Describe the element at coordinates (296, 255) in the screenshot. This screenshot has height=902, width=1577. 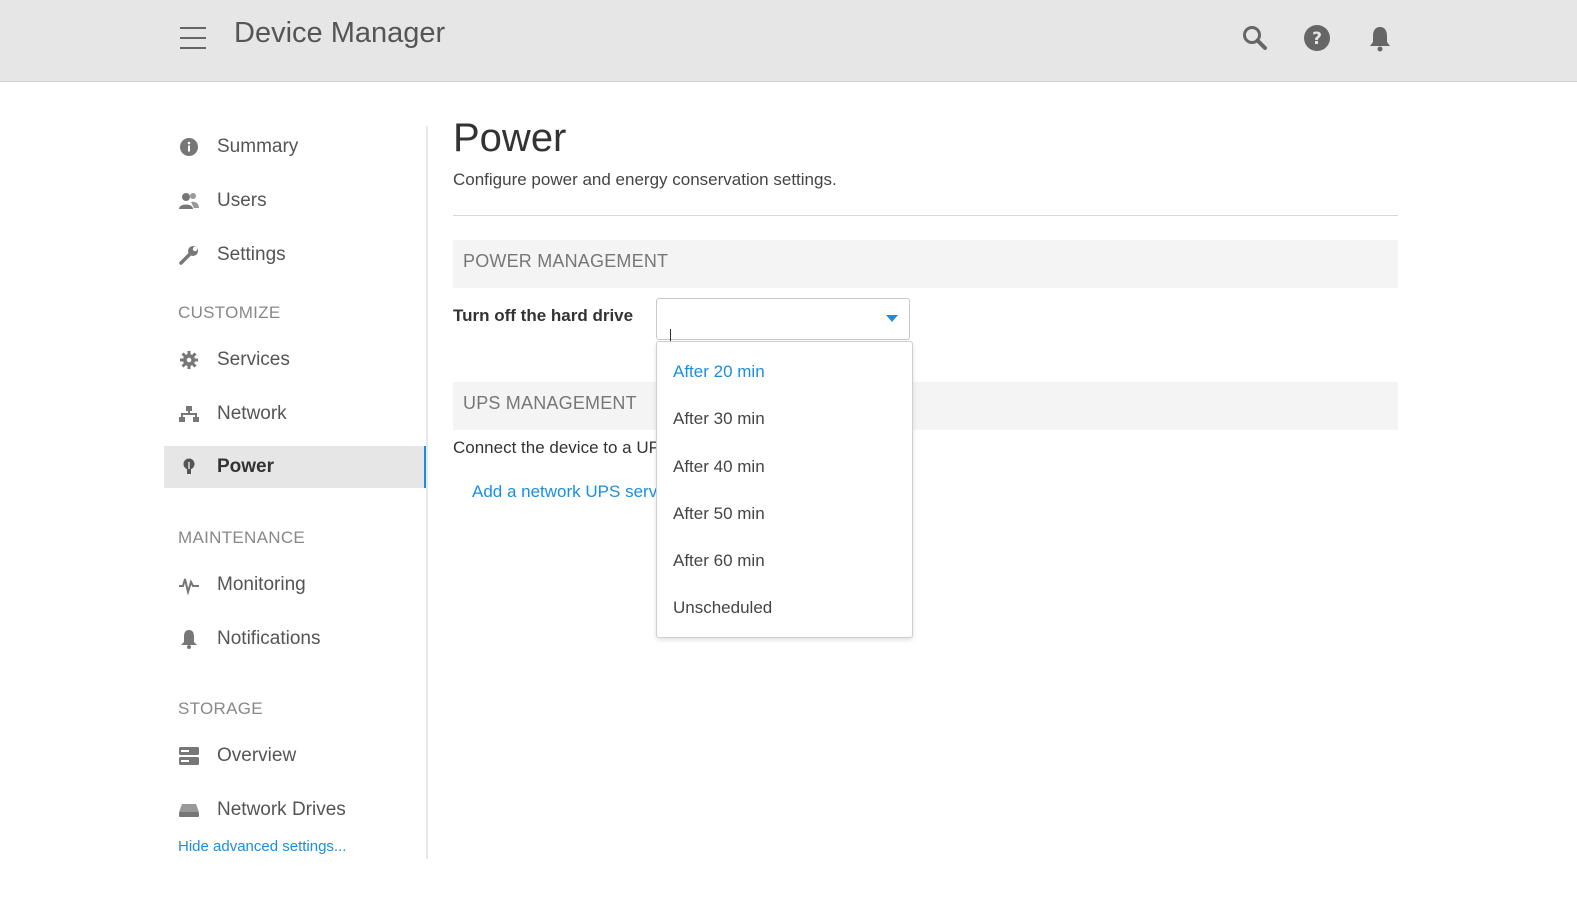
I see `sidebar-item-settings: Settings` at that location.